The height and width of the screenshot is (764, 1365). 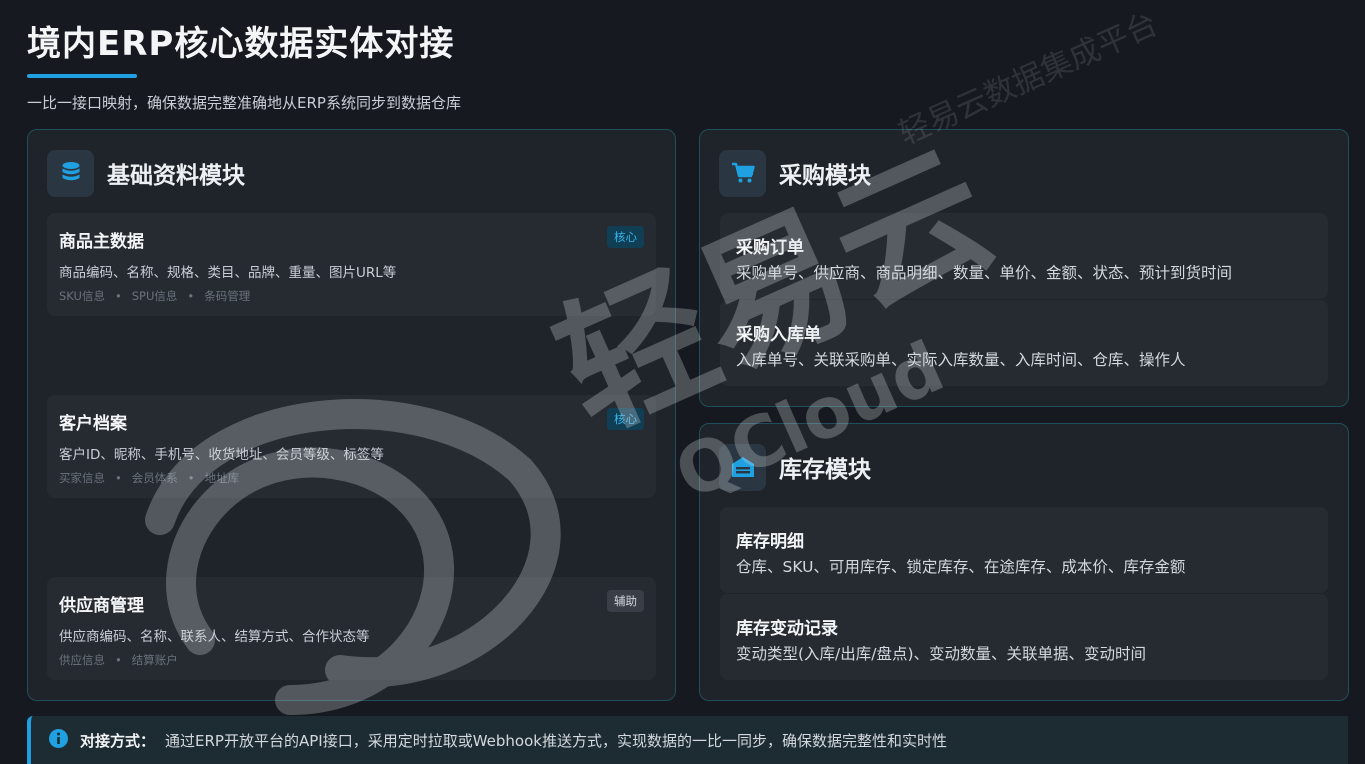 What do you see at coordinates (941, 654) in the screenshot?
I see `card-description: 变动类型(入库/出库/盘点)、变动数量、关联单据、变动时间` at bounding box center [941, 654].